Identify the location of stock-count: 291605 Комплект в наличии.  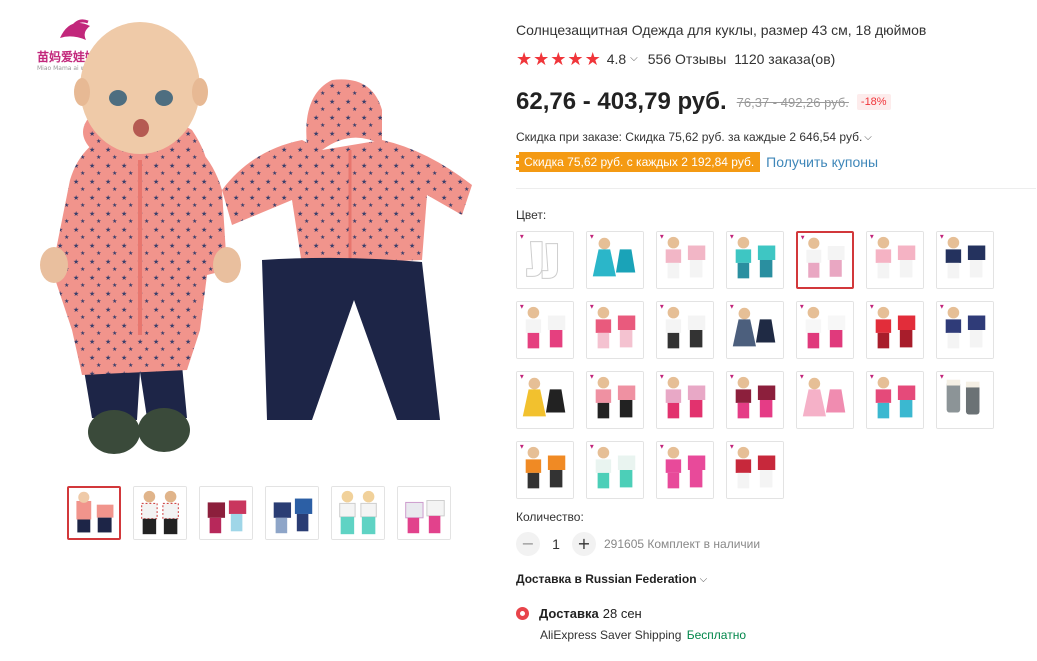
(682, 544).